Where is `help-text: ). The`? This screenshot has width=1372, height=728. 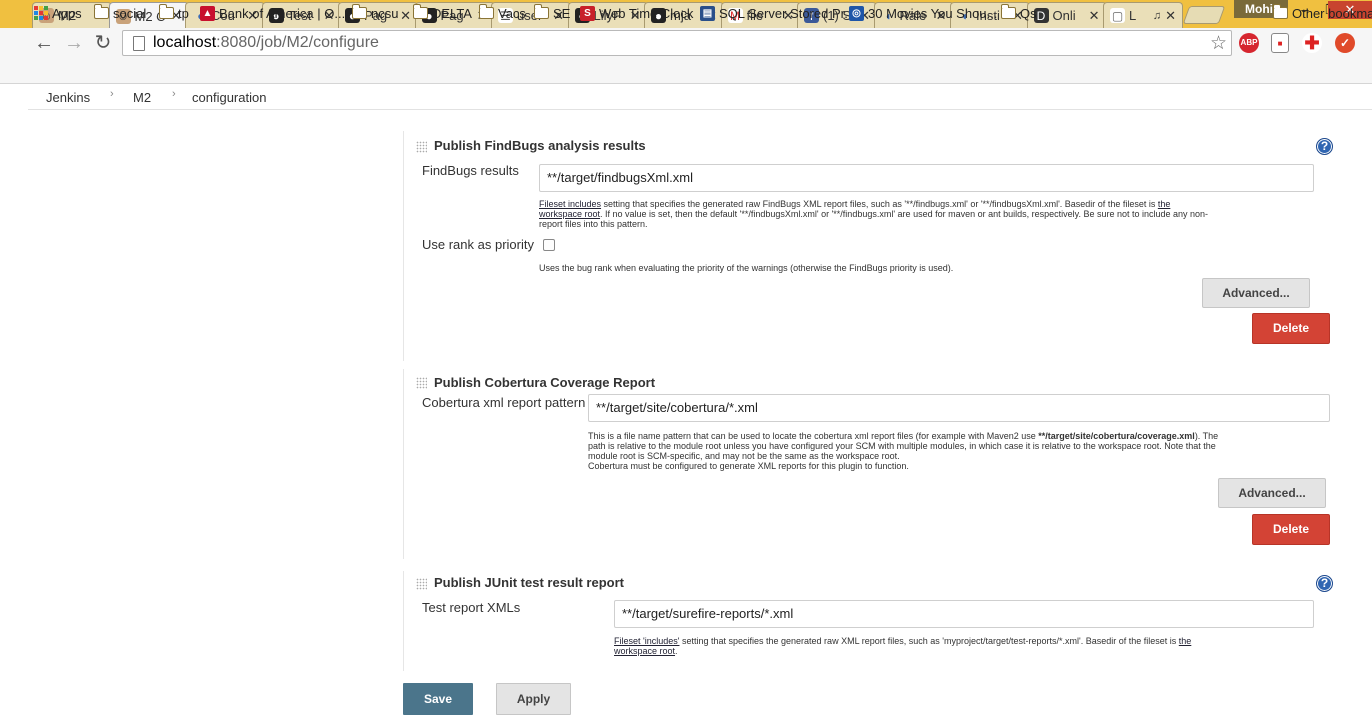 help-text: ). The is located at coordinates (1206, 436).